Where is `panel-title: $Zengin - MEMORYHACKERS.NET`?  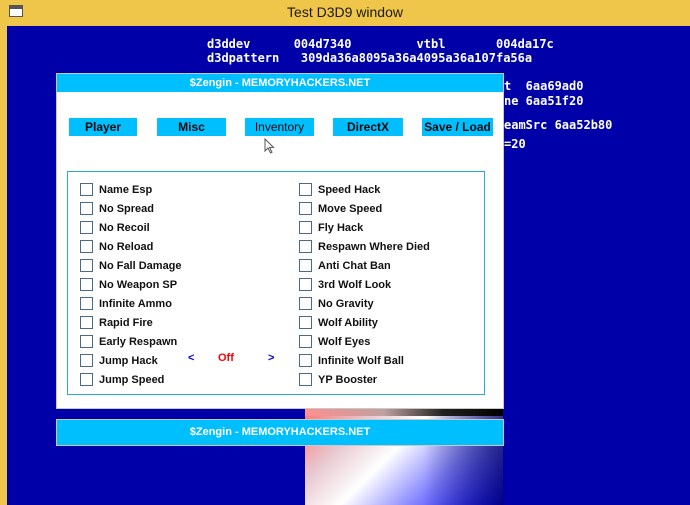 panel-title: $Zengin - MEMORYHACKERS.NET is located at coordinates (280, 83).